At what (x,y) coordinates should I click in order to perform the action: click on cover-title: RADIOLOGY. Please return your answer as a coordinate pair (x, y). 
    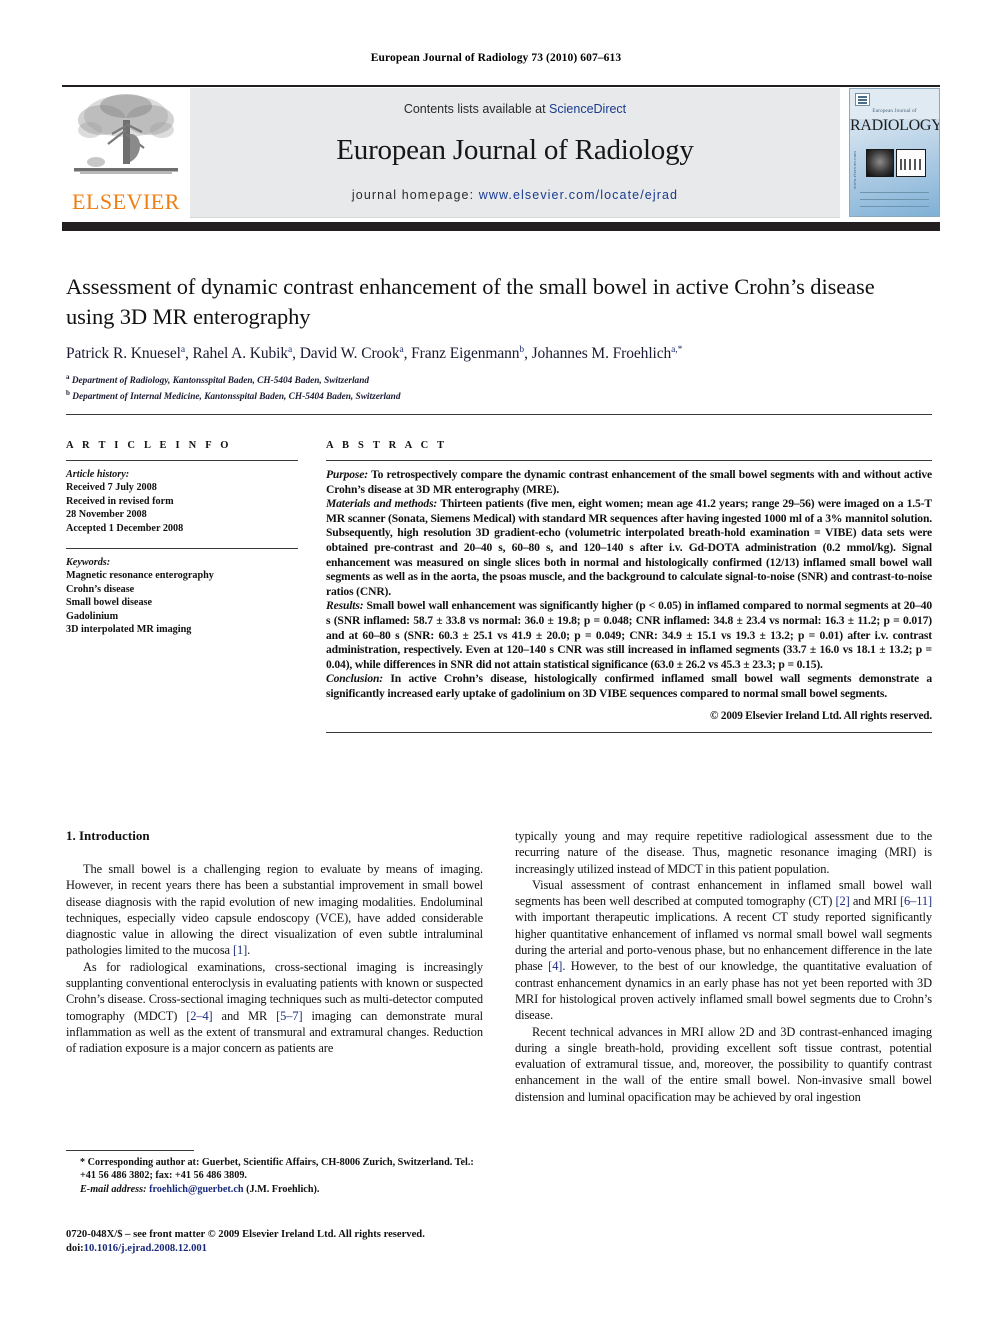
    Looking at the image, I should click on (895, 125).